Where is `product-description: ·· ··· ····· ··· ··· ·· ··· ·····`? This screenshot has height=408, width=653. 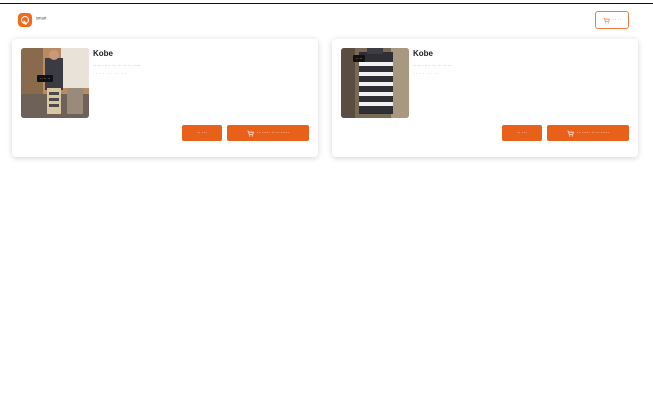 product-description: ·· ··· ····· ··· ··· ·· ··· ····· is located at coordinates (117, 65).